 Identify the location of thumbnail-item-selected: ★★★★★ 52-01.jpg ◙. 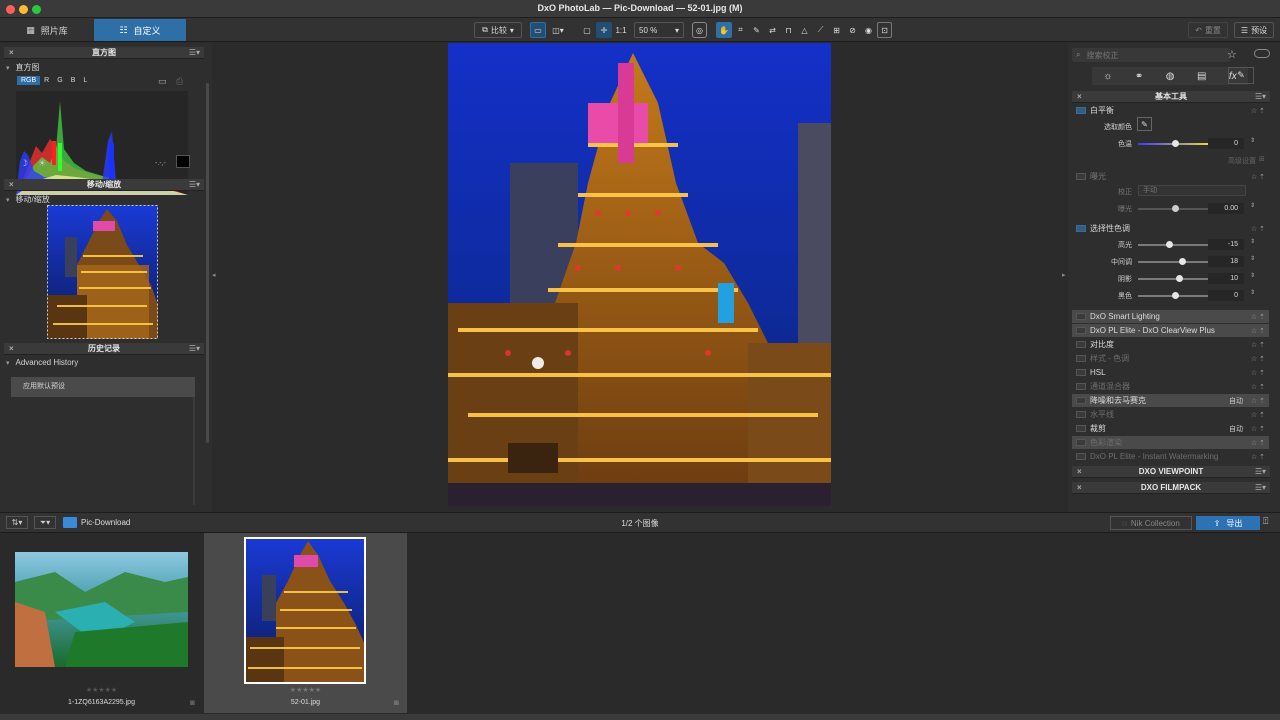
(305, 623).